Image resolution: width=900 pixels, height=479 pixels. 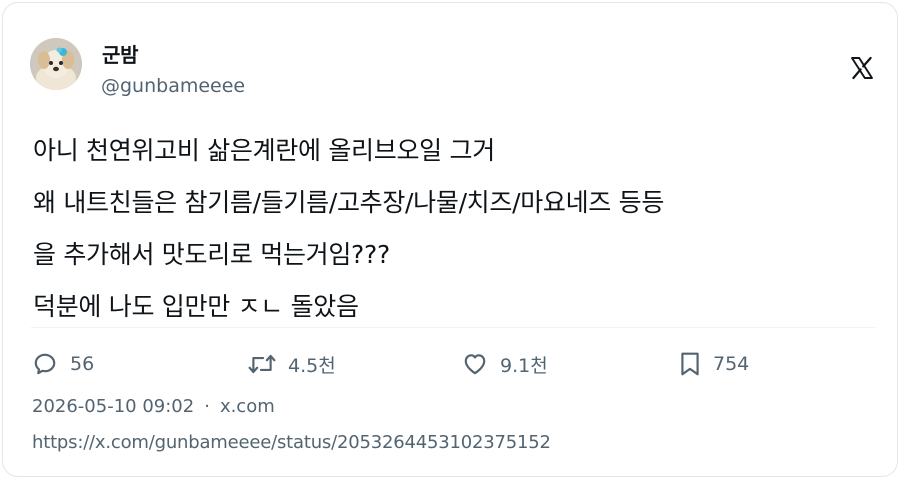 I want to click on retweet-button: 4.5천, so click(x=292, y=364).